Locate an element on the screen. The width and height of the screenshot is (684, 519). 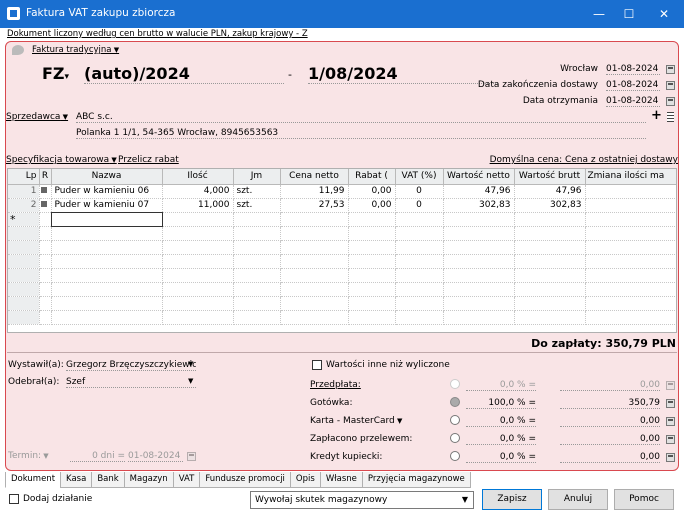
new-row-name-input is located at coordinates (106, 219).